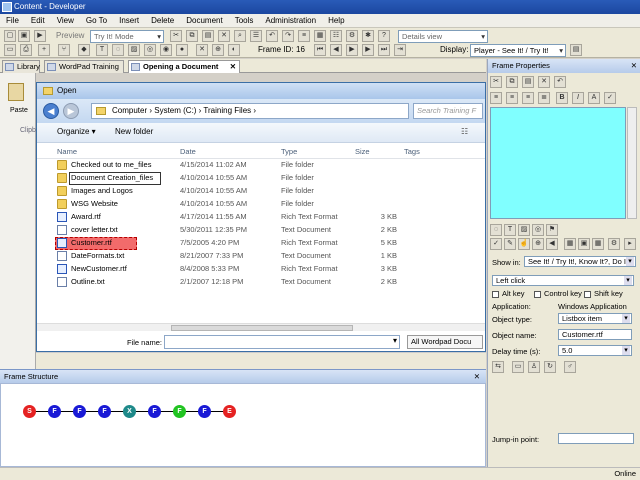 The image size is (640, 480). What do you see at coordinates (368, 50) in the screenshot?
I see `next-frame-icon: ▶` at bounding box center [368, 50].